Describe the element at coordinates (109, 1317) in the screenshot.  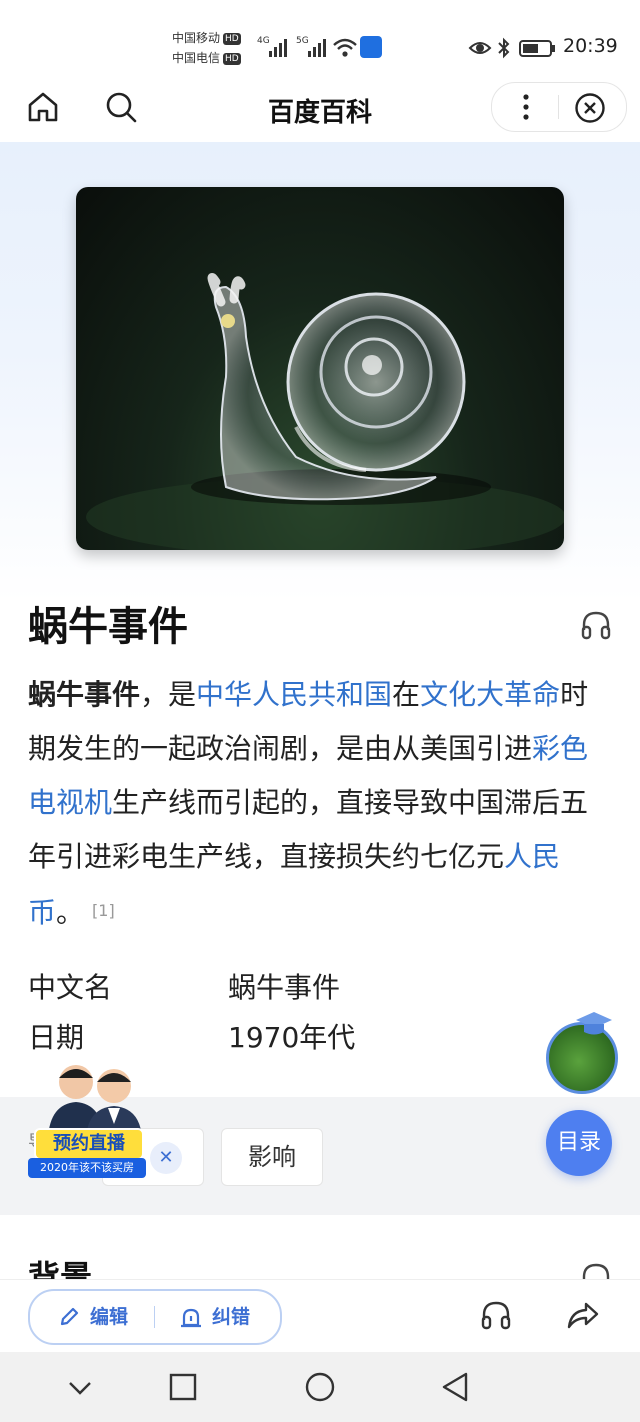
I see `edit-button: 编辑` at that location.